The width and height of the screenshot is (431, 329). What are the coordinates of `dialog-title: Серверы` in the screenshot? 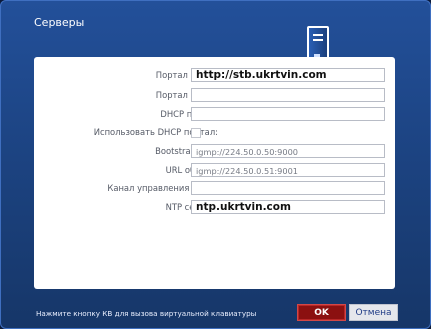 It's located at (59, 22).